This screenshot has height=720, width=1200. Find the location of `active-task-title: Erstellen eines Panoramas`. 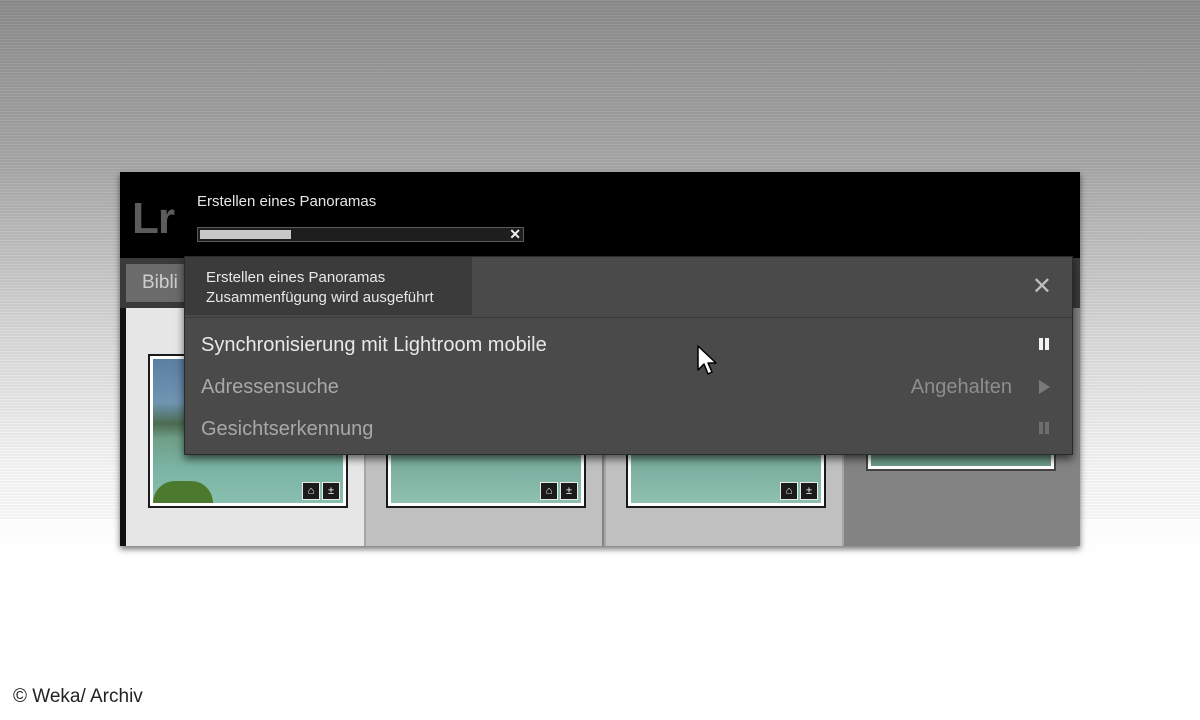

active-task-title: Erstellen eines Panoramas is located at coordinates (296, 277).